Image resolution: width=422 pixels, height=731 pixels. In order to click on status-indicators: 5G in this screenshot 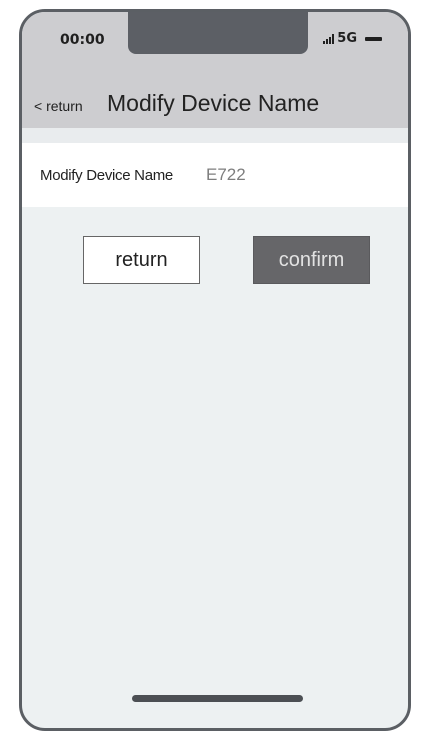, I will do `click(352, 38)`.